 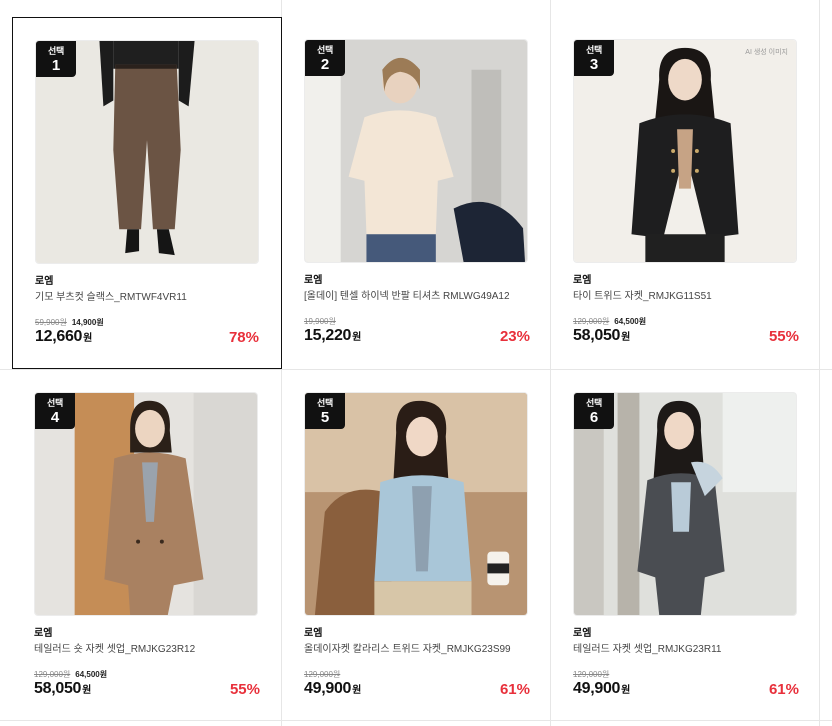 I want to click on product-name: 올데이자켓 칼라리스 트위드 자켓_RMJKG23S99, so click(x=419, y=647).